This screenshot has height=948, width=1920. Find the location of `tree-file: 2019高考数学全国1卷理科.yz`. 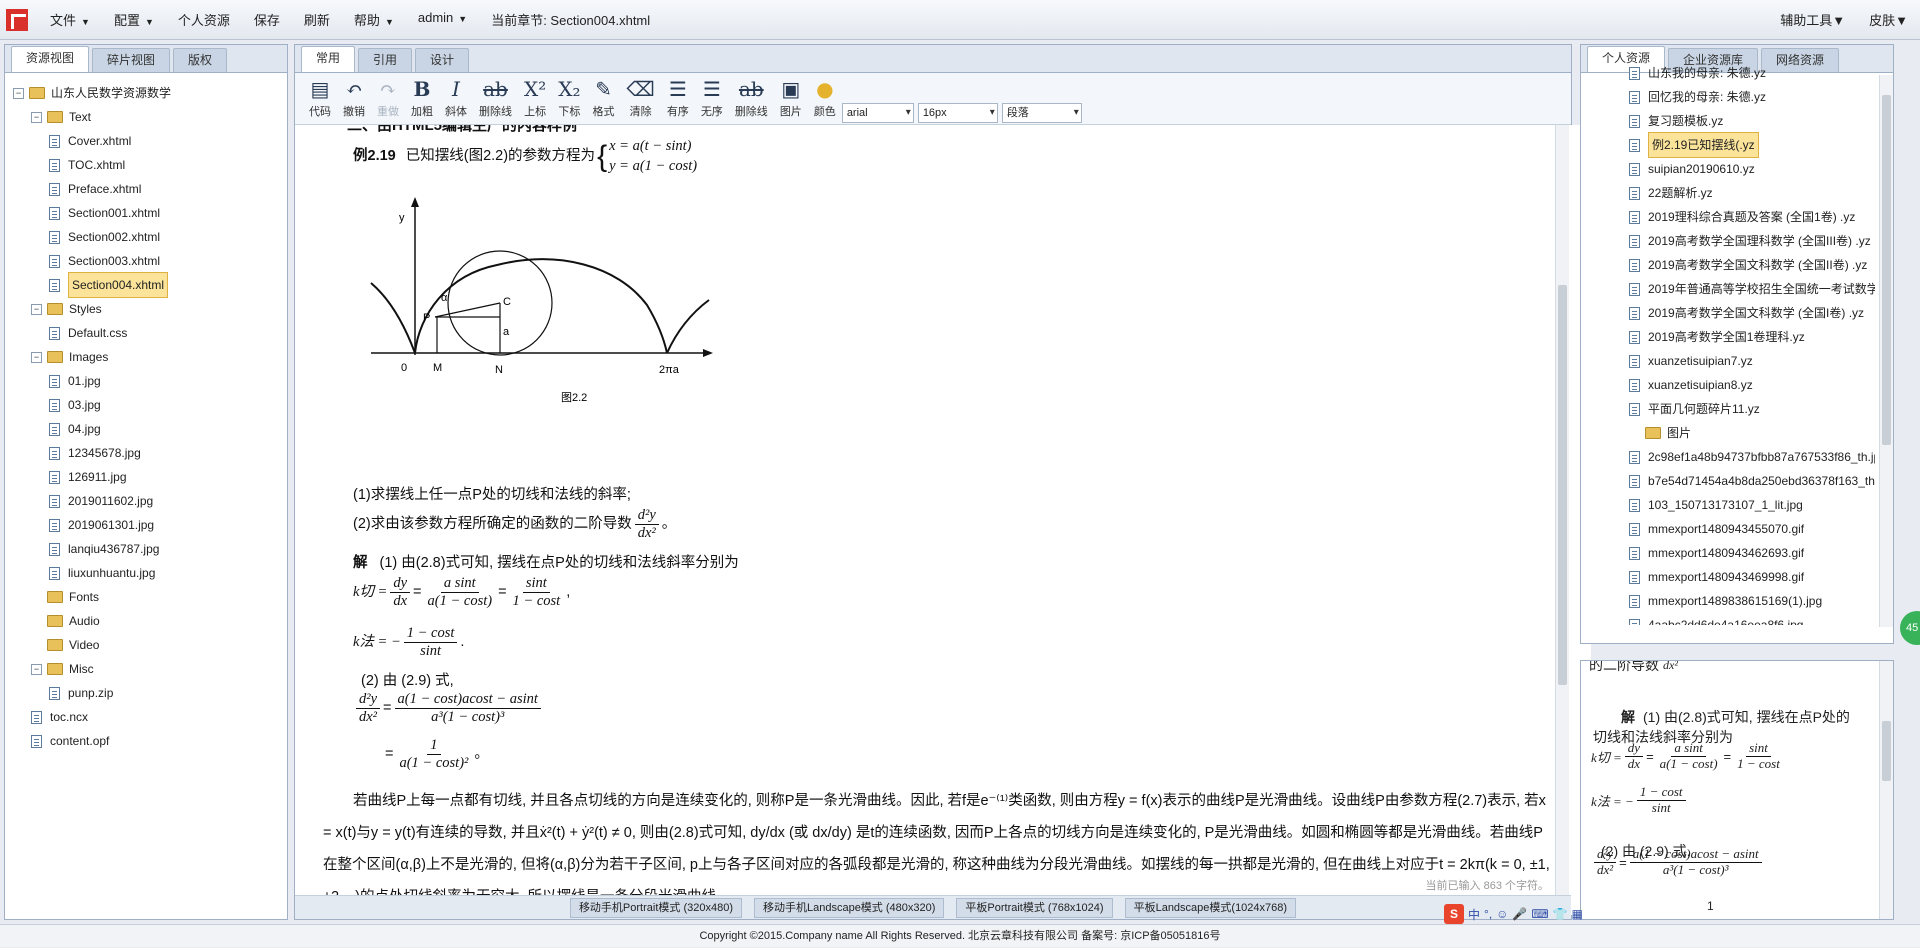

tree-file: 2019高考数学全国1卷理科.yz is located at coordinates (1752, 337).